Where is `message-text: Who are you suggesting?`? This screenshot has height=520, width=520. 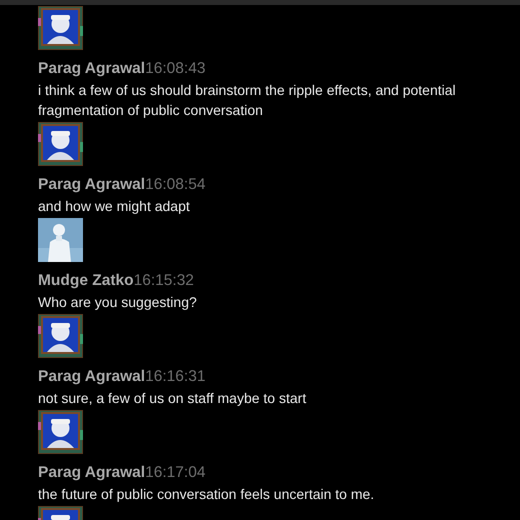 message-text: Who are you suggesting? is located at coordinates (118, 302).